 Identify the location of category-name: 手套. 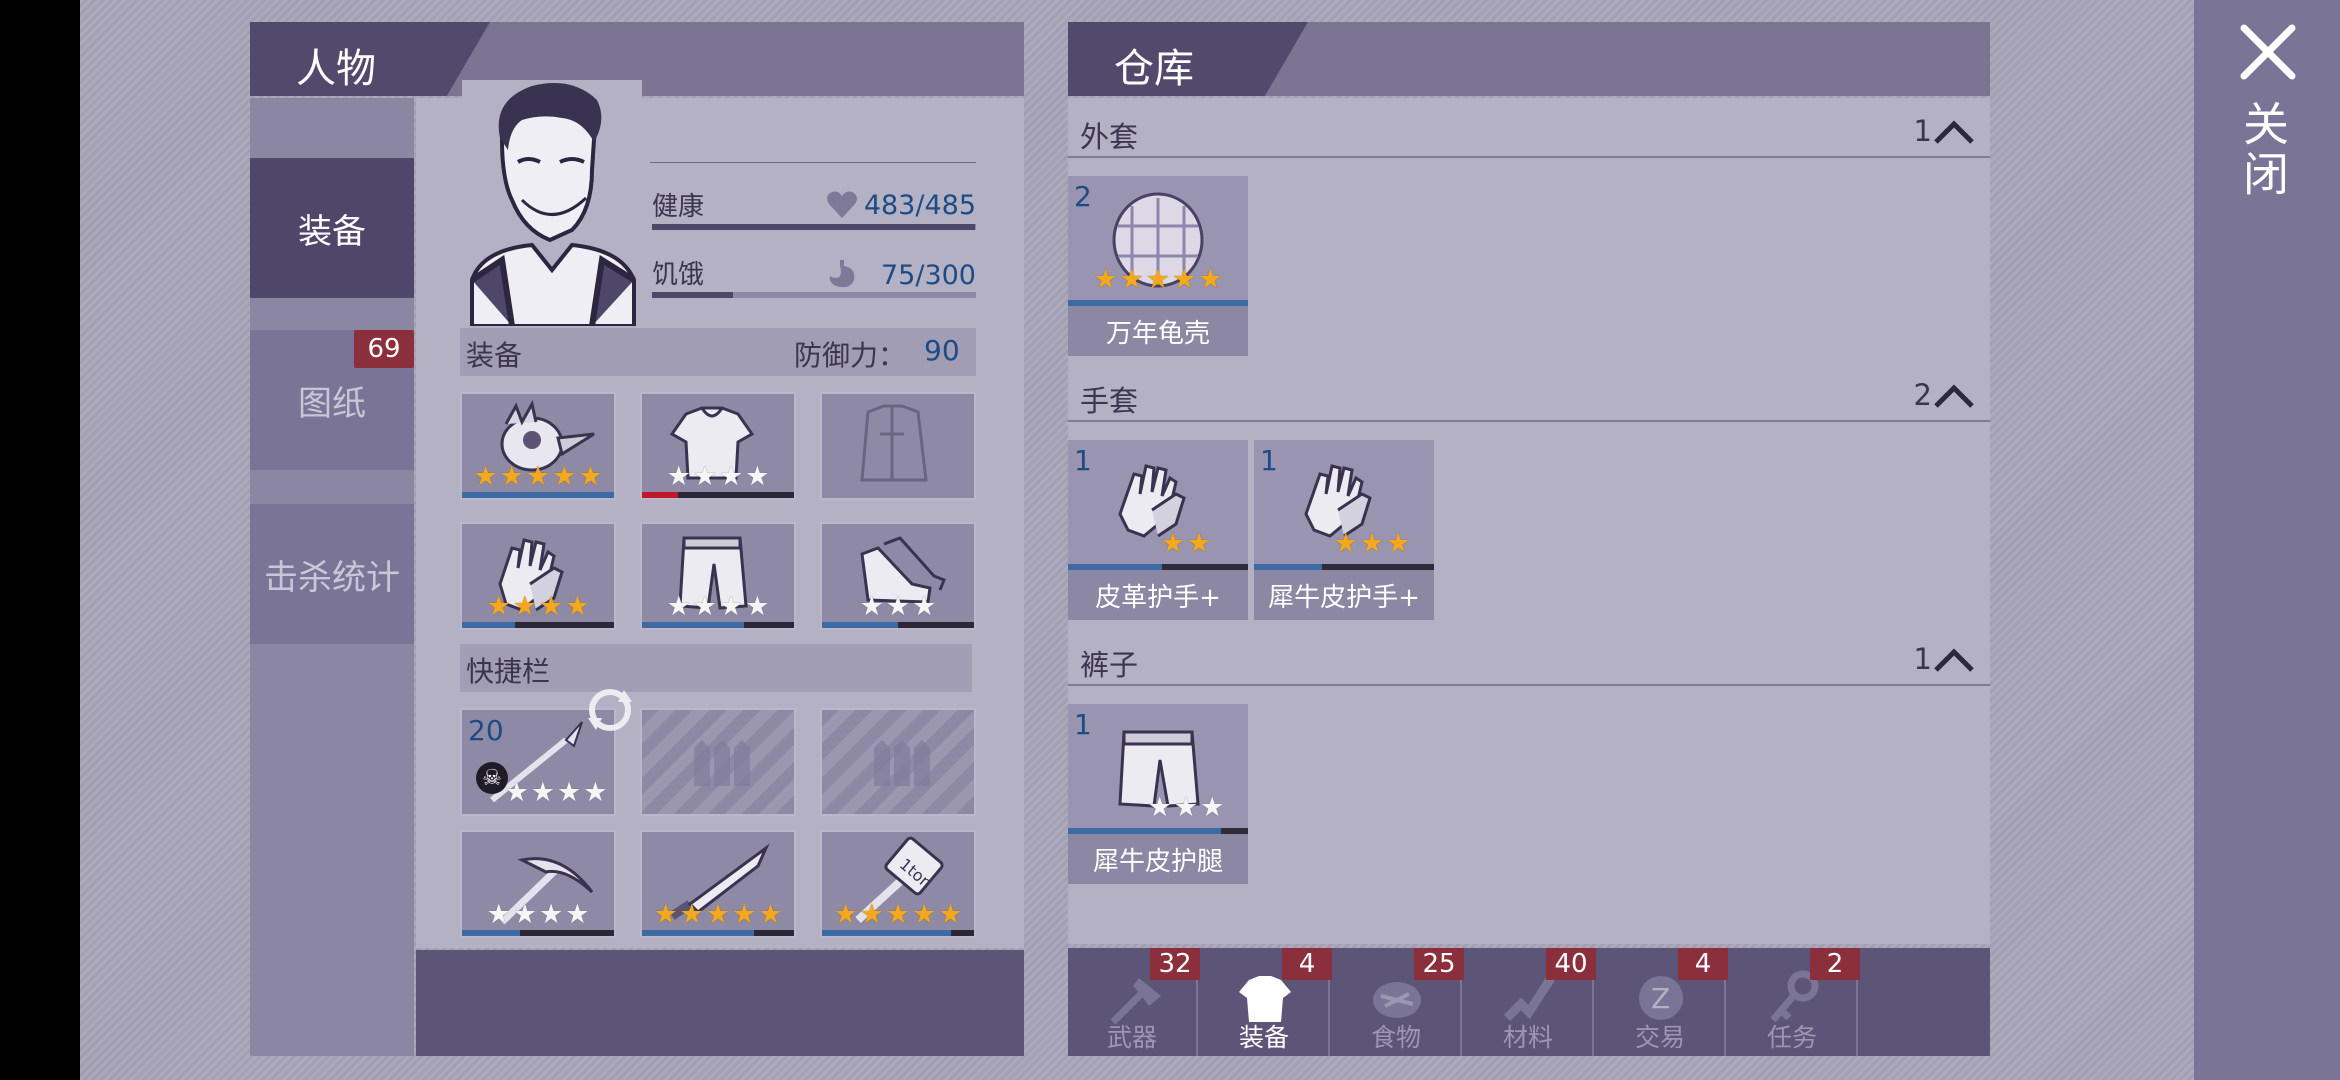
(1109, 401).